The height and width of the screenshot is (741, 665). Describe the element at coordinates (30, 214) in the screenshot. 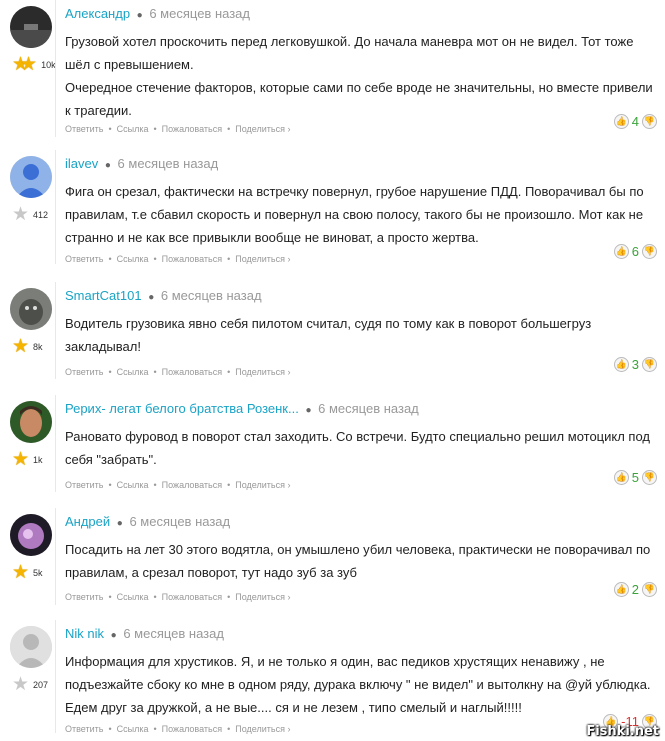

I see `user-rank: ★ 412` at that location.